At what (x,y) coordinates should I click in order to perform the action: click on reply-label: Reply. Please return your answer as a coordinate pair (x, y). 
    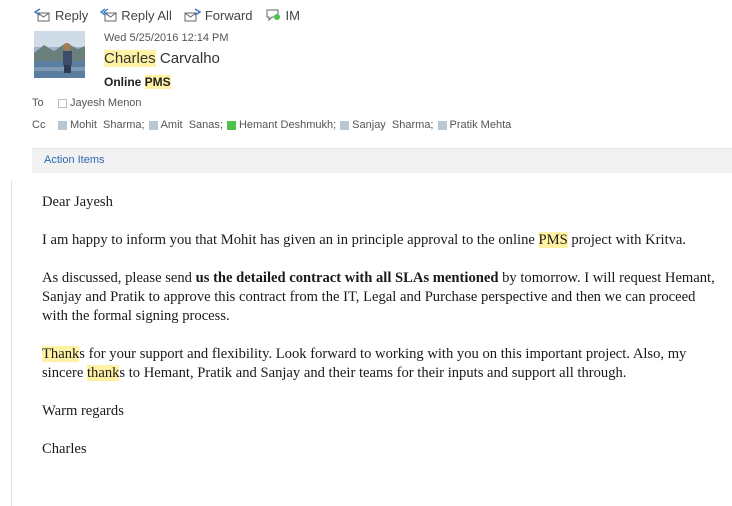
    Looking at the image, I should click on (72, 15).